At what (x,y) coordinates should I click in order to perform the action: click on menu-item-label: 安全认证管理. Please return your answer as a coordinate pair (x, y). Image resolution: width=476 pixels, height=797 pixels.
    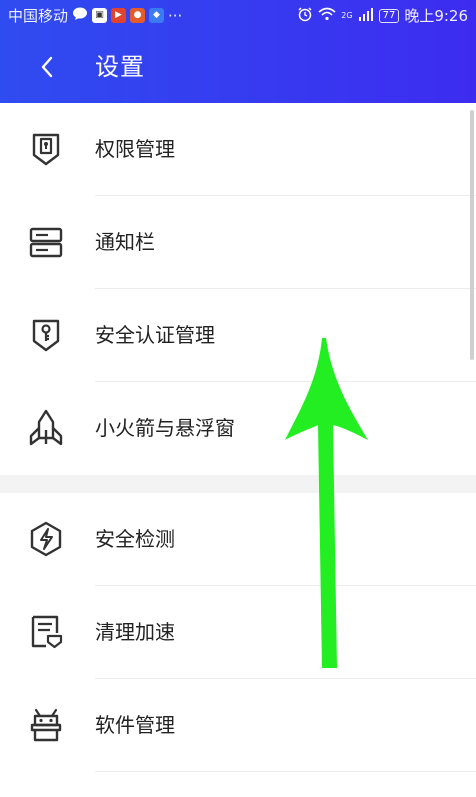
    Looking at the image, I should click on (155, 335).